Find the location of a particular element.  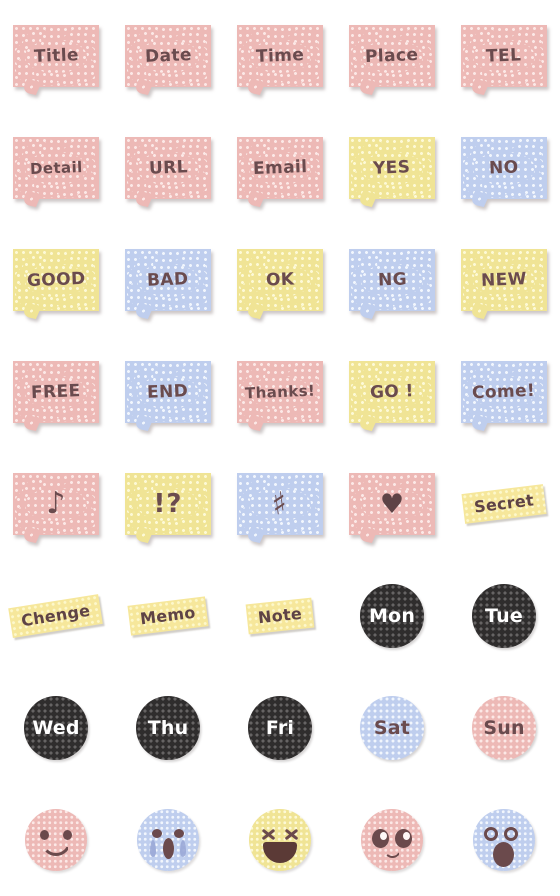

sticker-label: Fri is located at coordinates (280, 728).